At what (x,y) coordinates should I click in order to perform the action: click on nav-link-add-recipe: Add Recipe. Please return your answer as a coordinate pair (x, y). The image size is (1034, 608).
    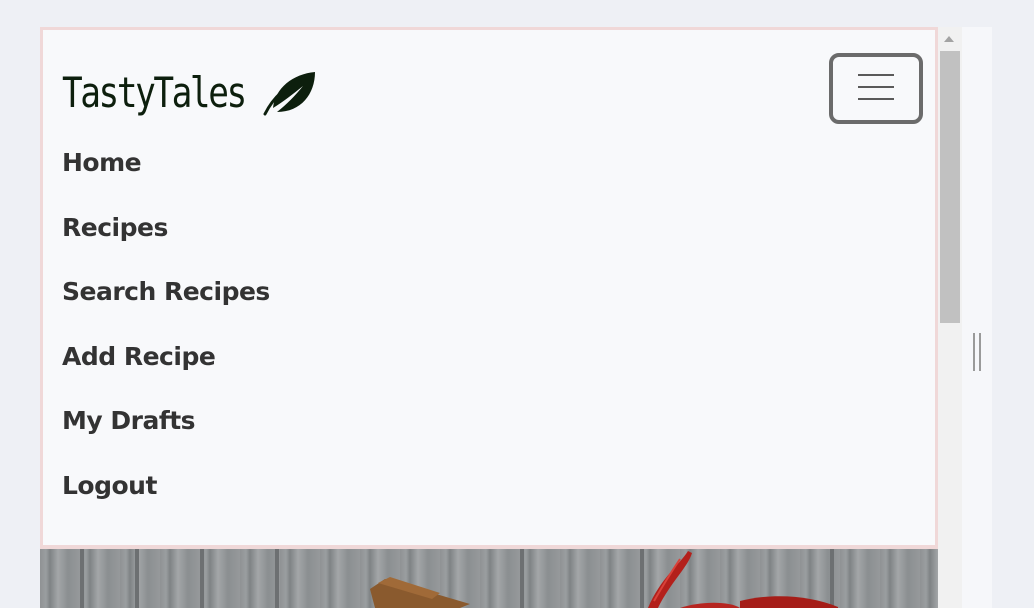
    Looking at the image, I should click on (139, 356).